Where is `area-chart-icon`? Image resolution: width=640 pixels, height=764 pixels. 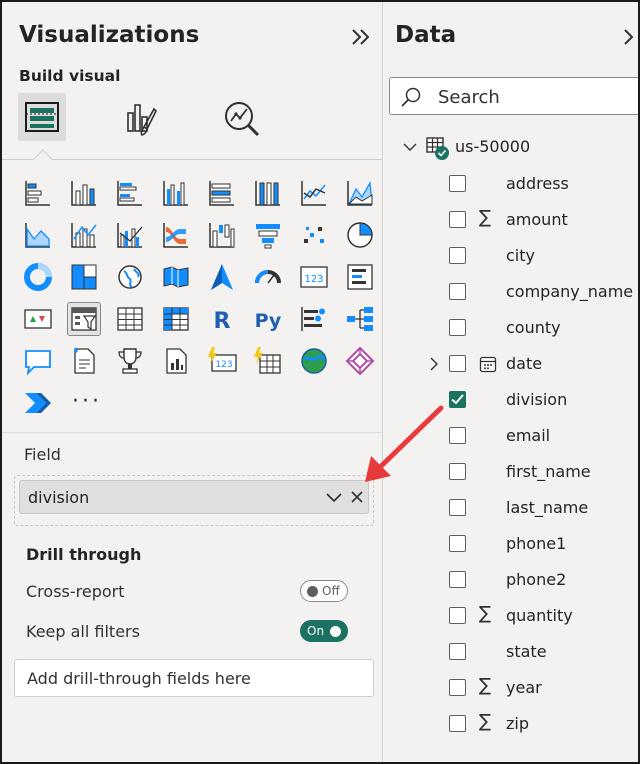
area-chart-icon is located at coordinates (360, 193).